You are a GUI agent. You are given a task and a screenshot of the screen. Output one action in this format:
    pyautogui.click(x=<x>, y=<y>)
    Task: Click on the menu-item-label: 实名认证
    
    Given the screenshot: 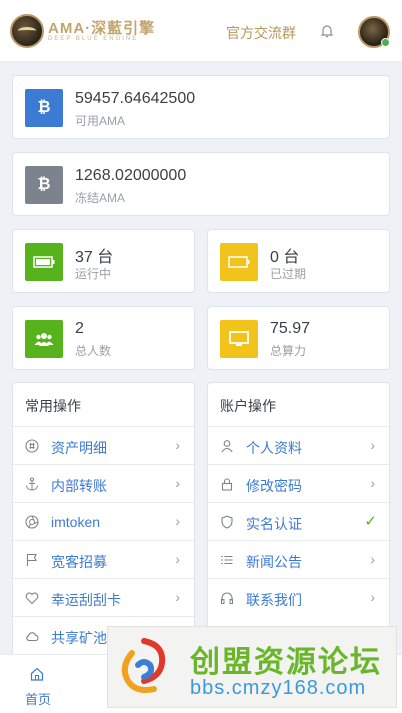 What is the action you would take?
    pyautogui.click(x=274, y=524)
    